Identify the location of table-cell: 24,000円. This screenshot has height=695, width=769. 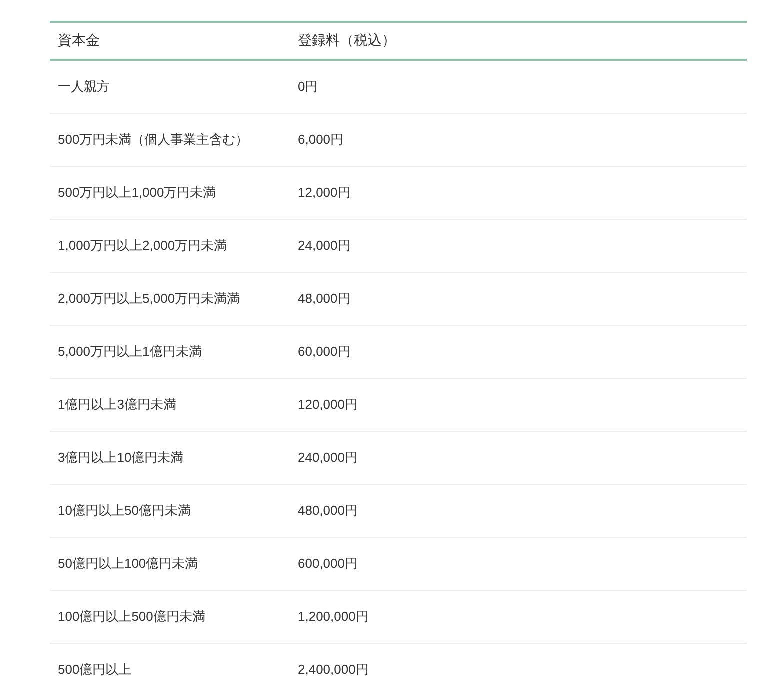
(518, 246).